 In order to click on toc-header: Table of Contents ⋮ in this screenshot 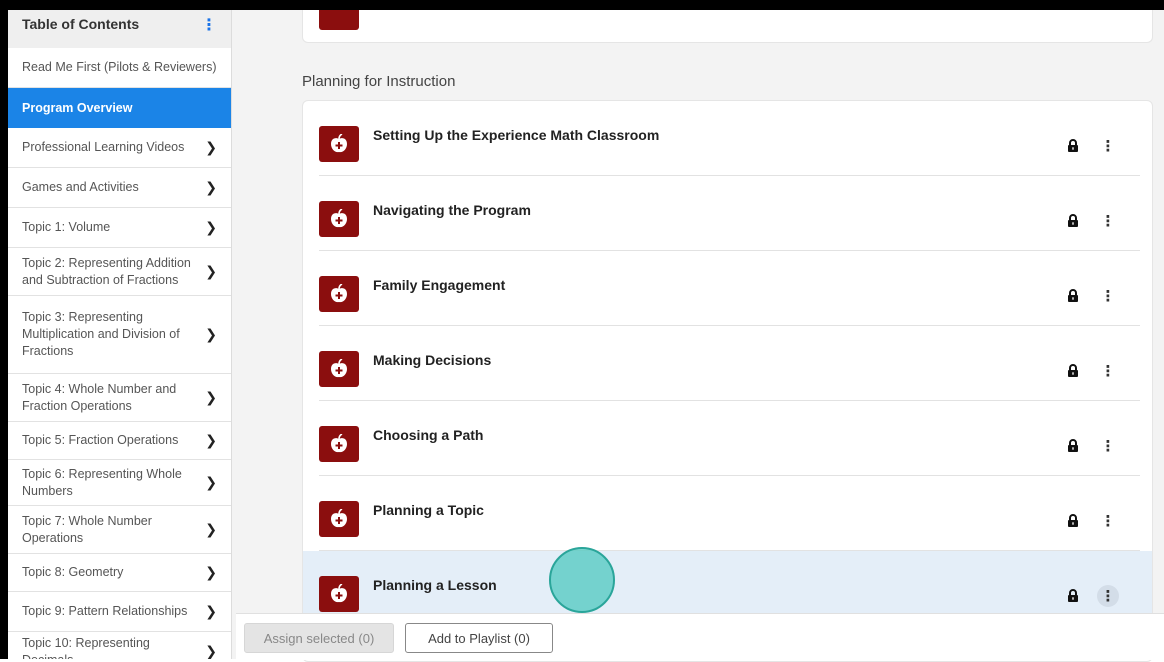, I will do `click(119, 29)`.